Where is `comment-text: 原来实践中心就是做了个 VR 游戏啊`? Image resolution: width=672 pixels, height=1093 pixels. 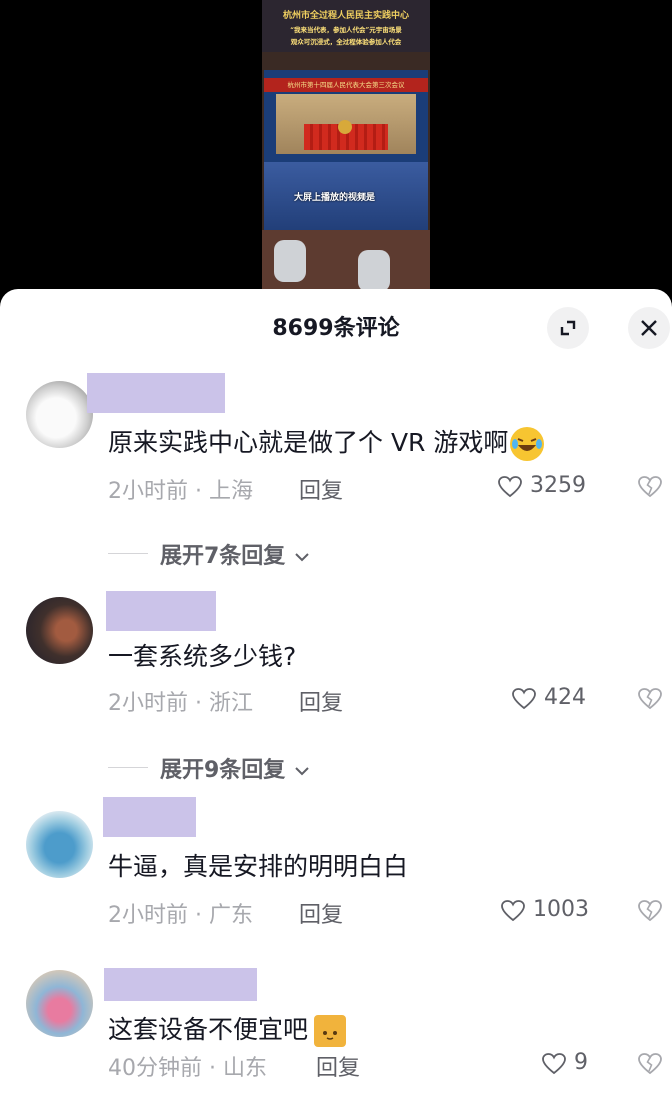
comment-text: 原来实践中心就是做了个 VR 游戏啊 is located at coordinates (326, 442).